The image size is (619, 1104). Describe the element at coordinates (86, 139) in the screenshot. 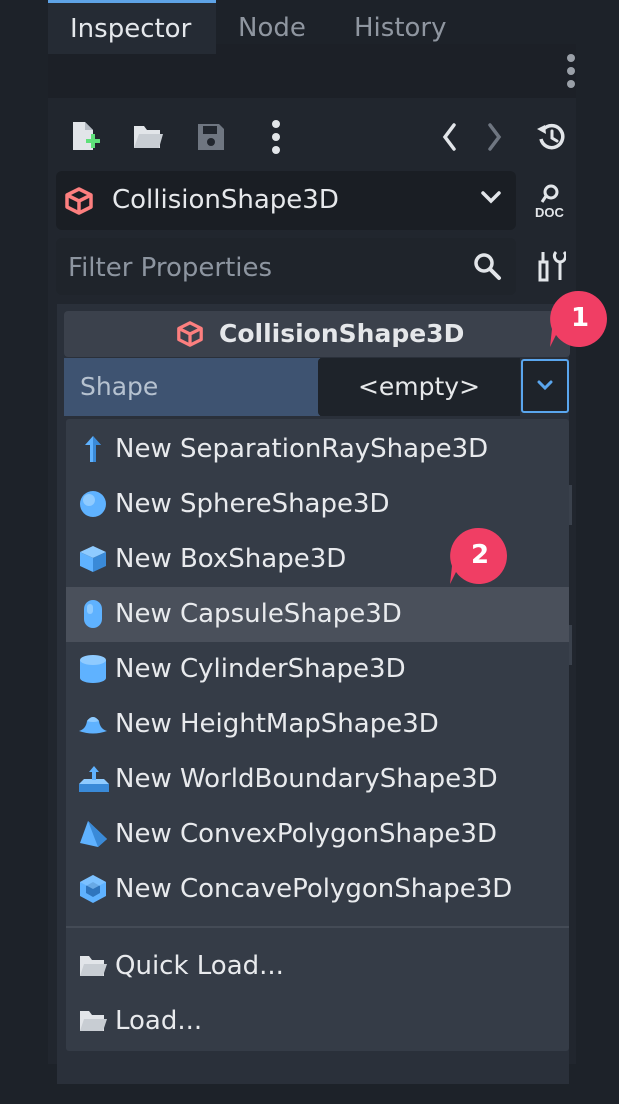

I see `new-resource-icon` at that location.